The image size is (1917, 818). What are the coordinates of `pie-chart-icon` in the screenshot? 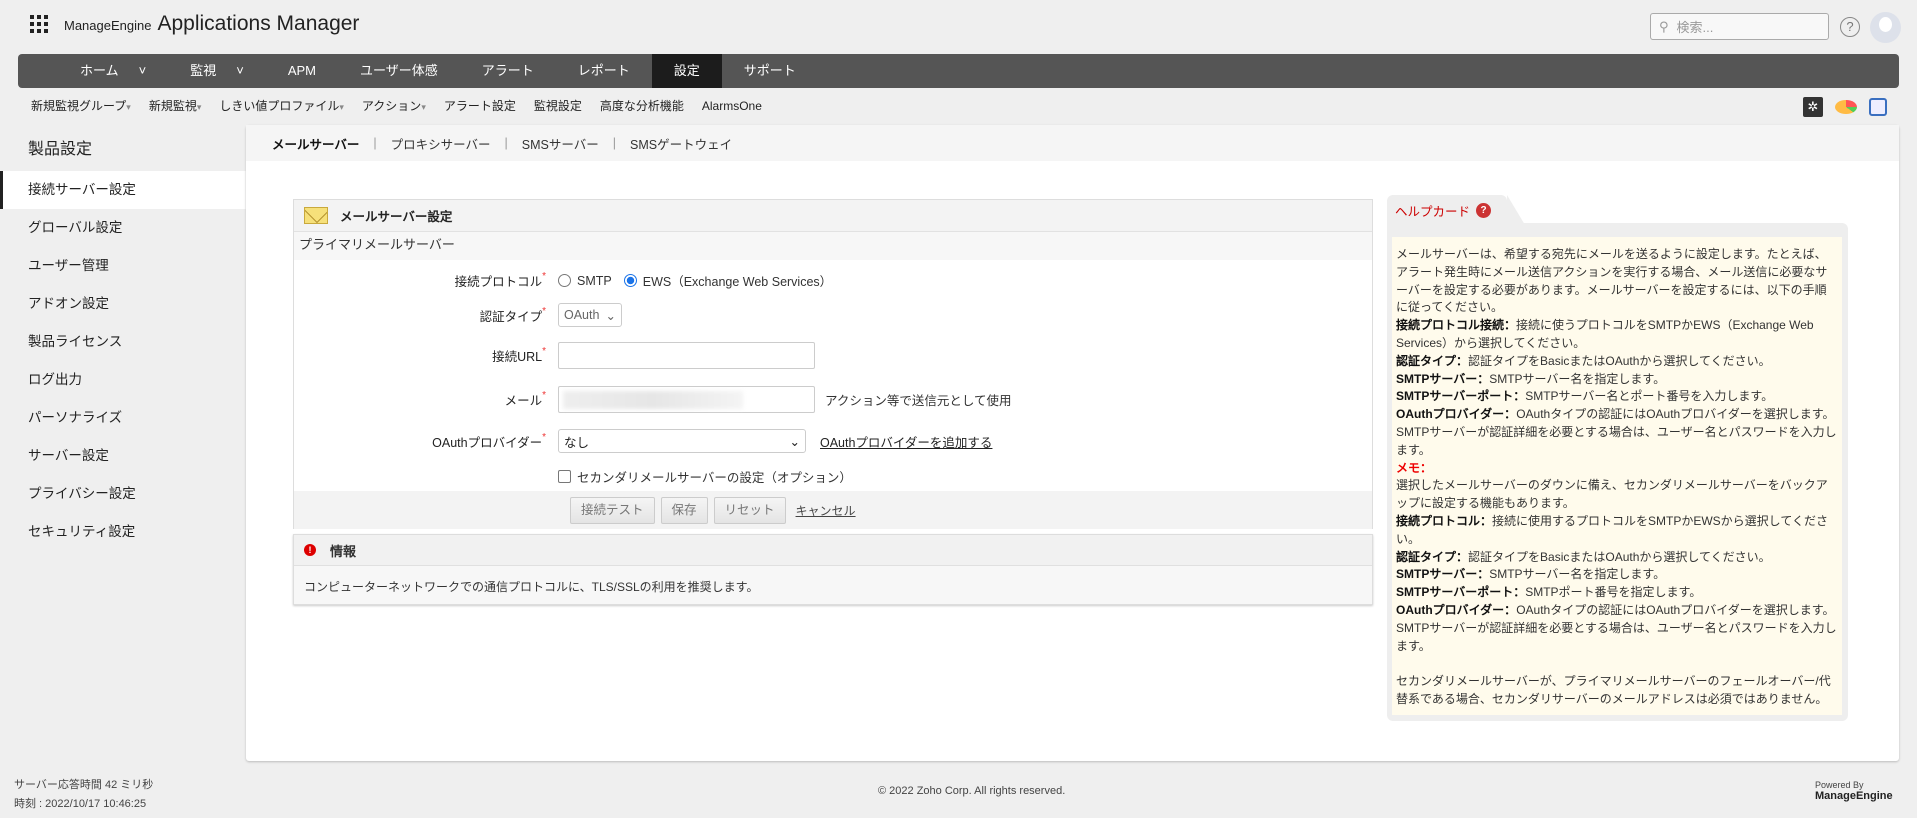 It's located at (1846, 107).